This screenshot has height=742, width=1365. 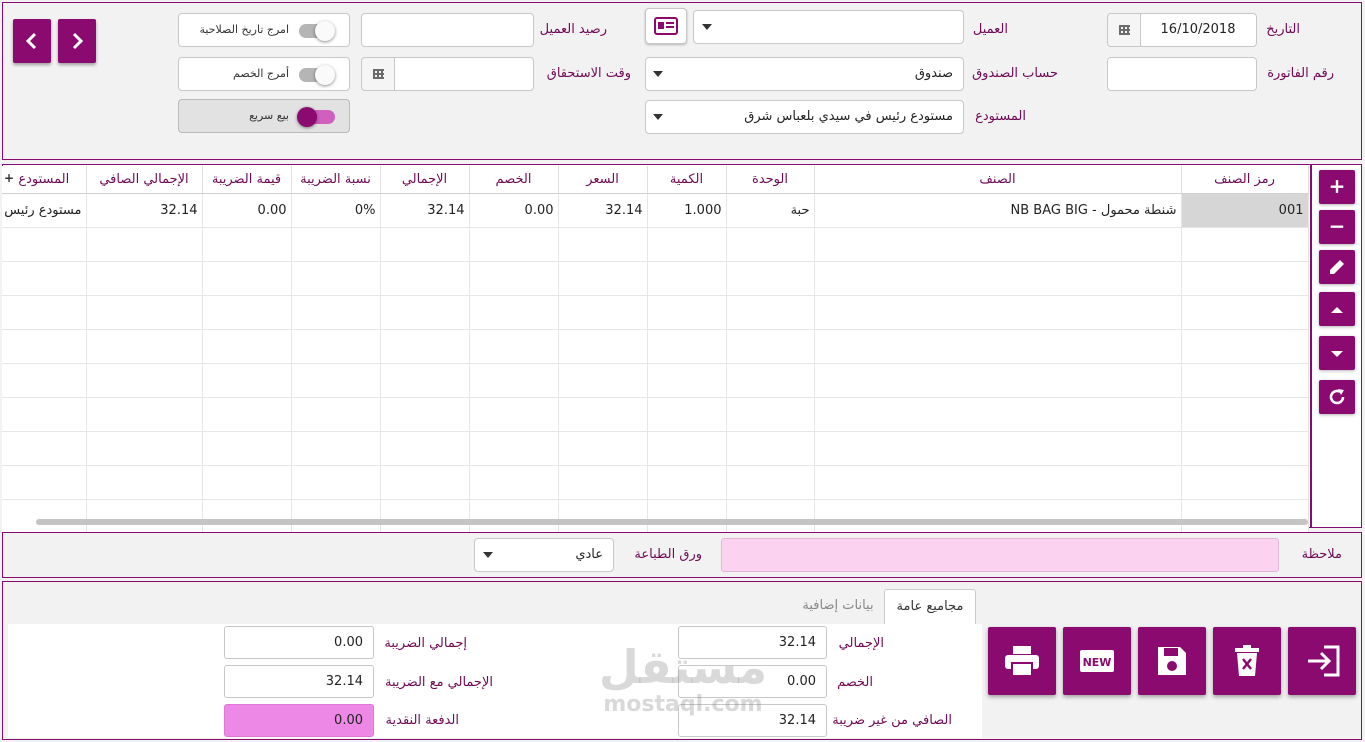 I want to click on quick-sale-toggle-switch, so click(x=316, y=117).